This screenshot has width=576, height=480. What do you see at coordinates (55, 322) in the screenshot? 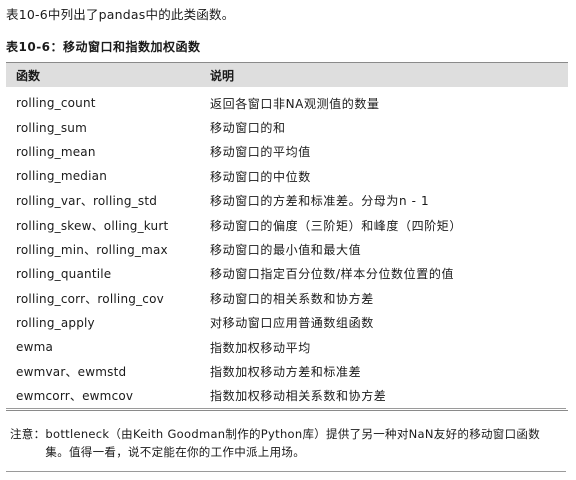
I see `function-name-cell: rolling_apply` at bounding box center [55, 322].